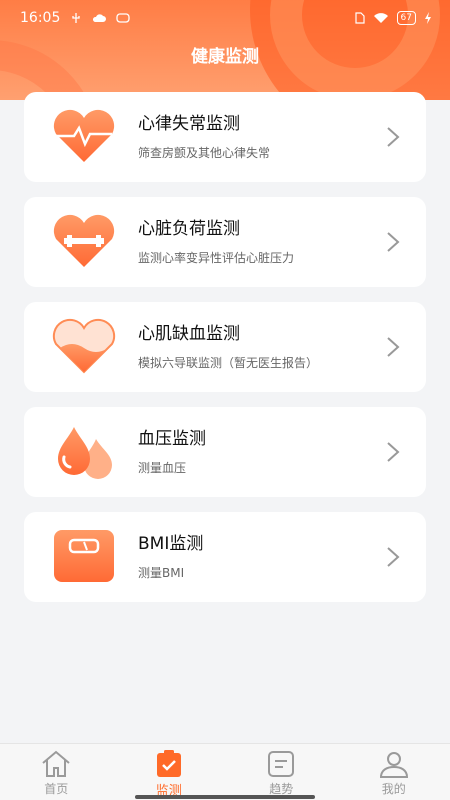 Image resolution: width=450 pixels, height=800 pixels. What do you see at coordinates (100, 18) in the screenshot?
I see `cloud-icon` at bounding box center [100, 18].